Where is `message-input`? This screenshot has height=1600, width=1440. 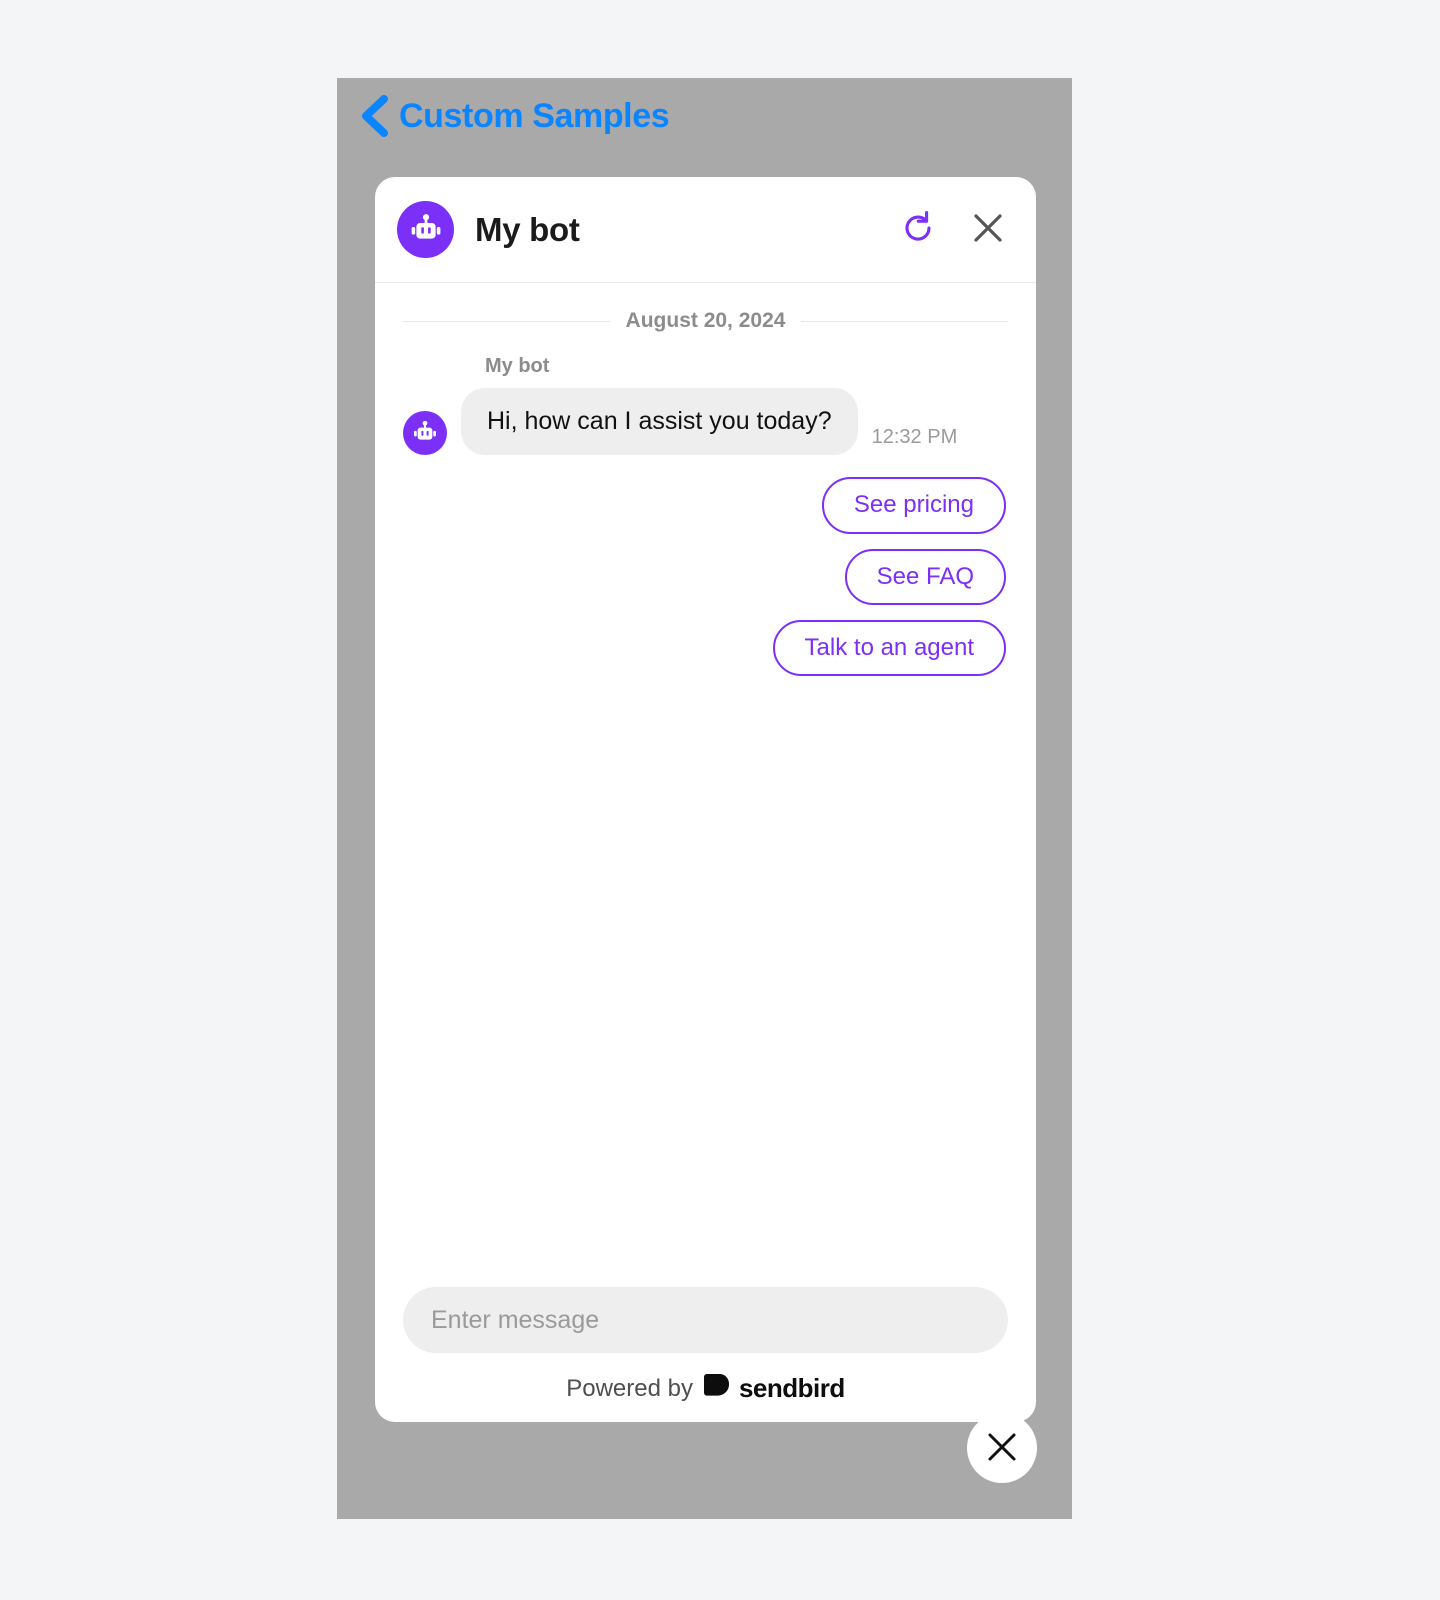
message-input is located at coordinates (705, 1320).